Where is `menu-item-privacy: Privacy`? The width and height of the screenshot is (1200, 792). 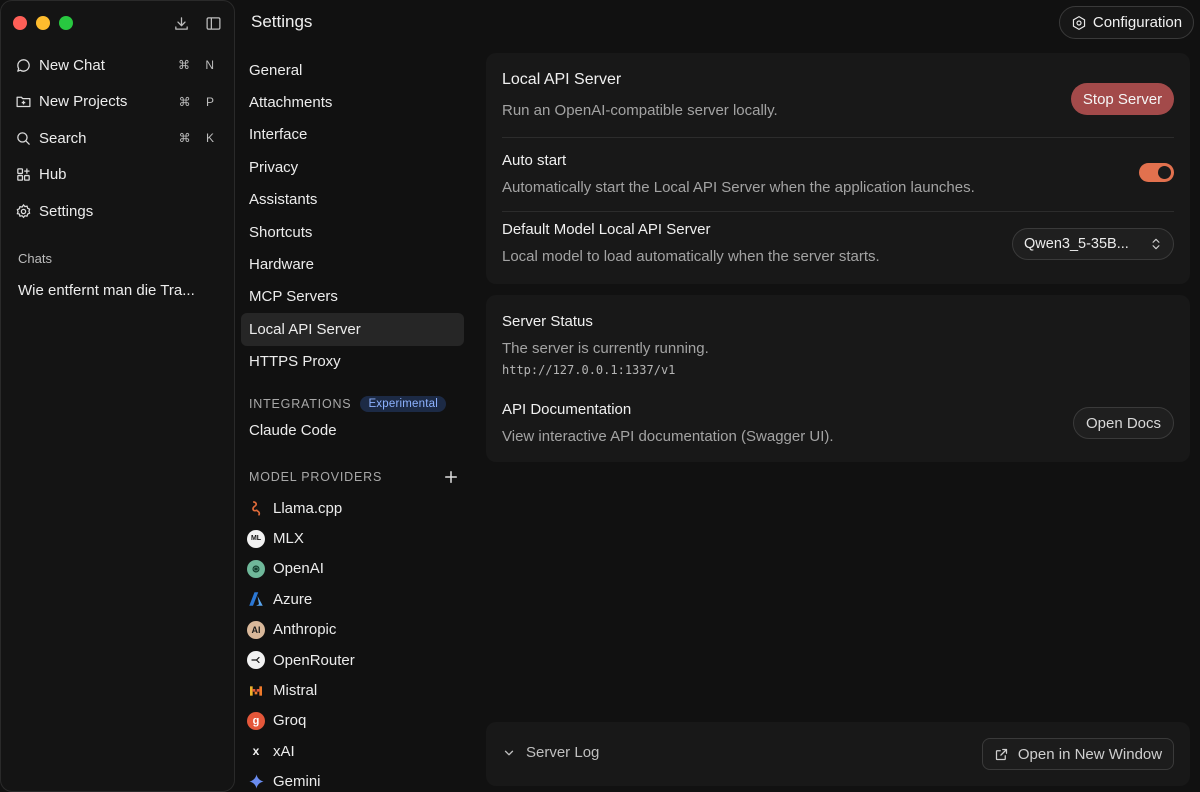
menu-item-privacy: Privacy is located at coordinates (352, 167).